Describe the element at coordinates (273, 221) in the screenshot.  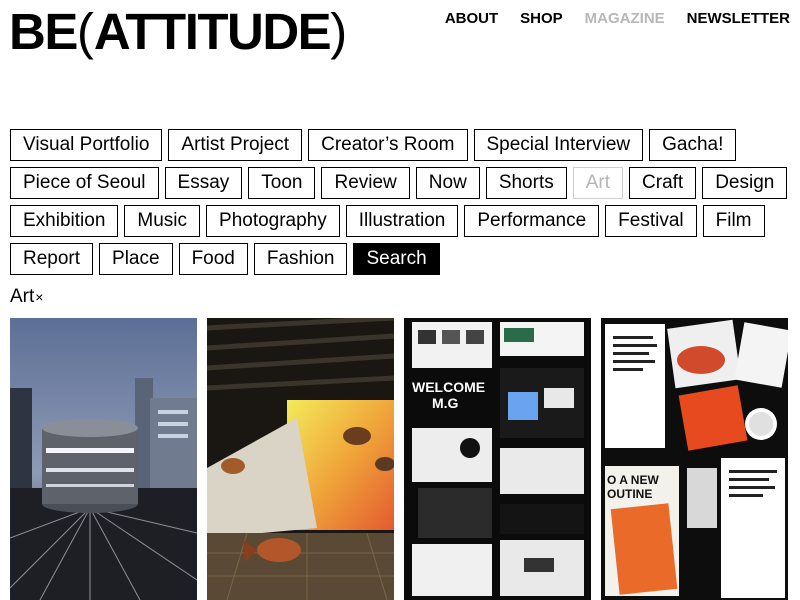
I see `tag-photography: Photography` at that location.